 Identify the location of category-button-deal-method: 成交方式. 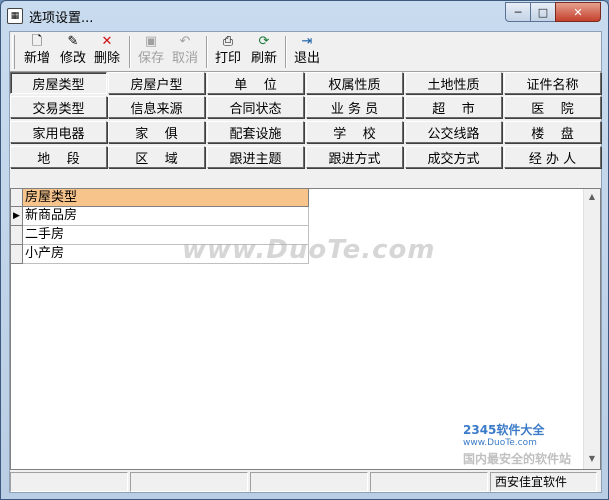
(453, 157).